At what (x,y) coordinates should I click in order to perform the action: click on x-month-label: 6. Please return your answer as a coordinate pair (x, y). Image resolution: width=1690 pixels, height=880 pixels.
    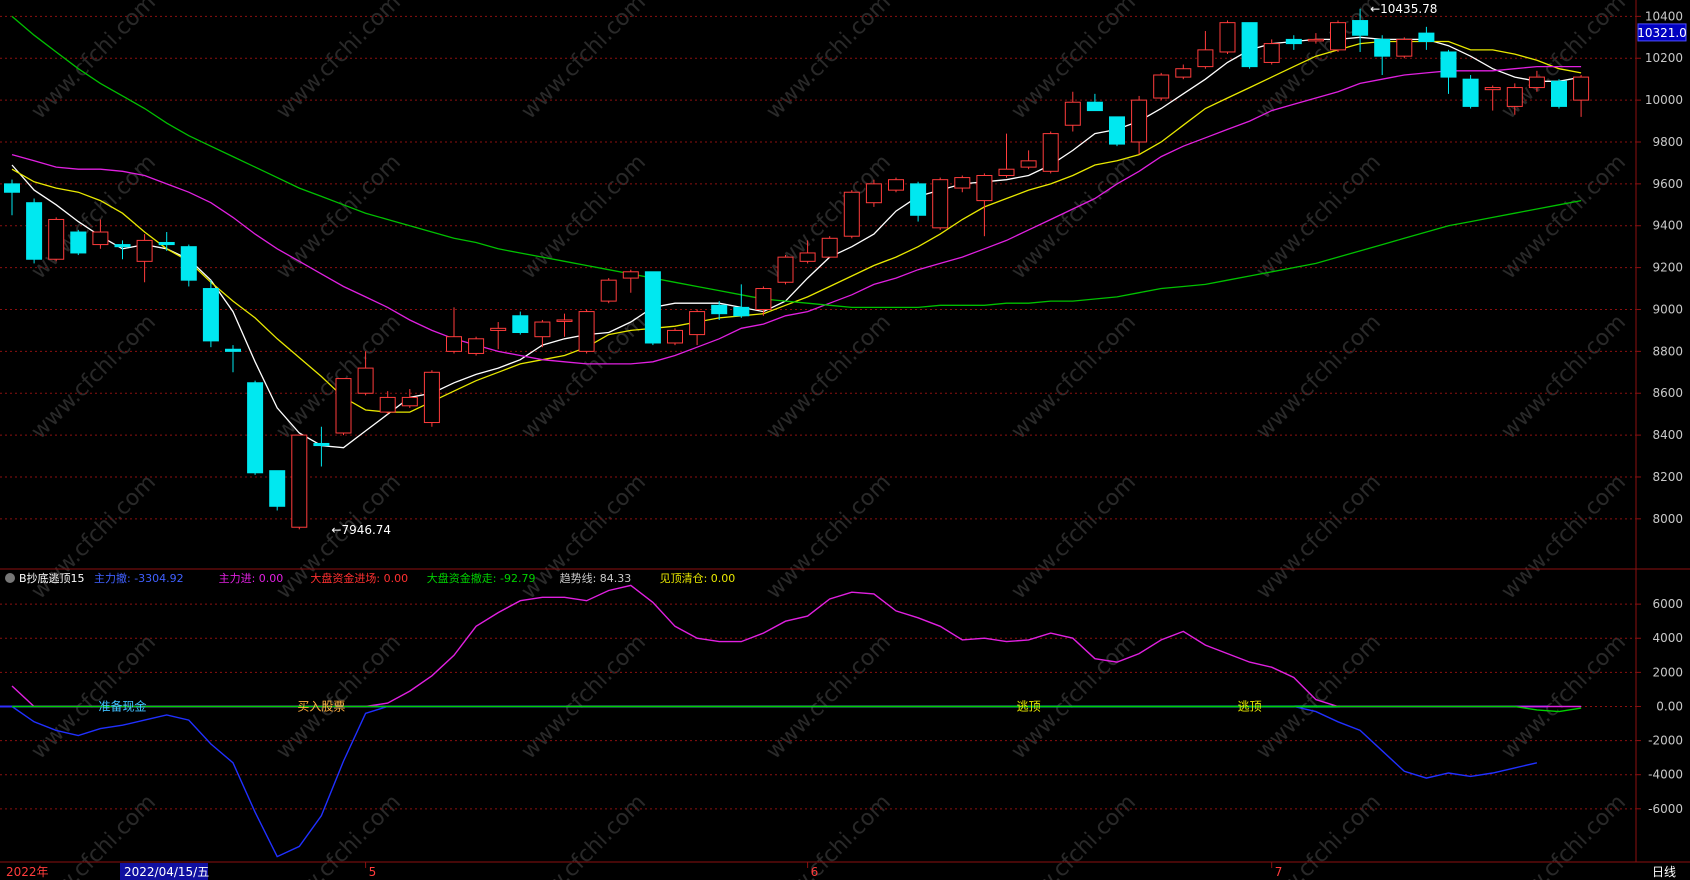
    Looking at the image, I should click on (815, 872).